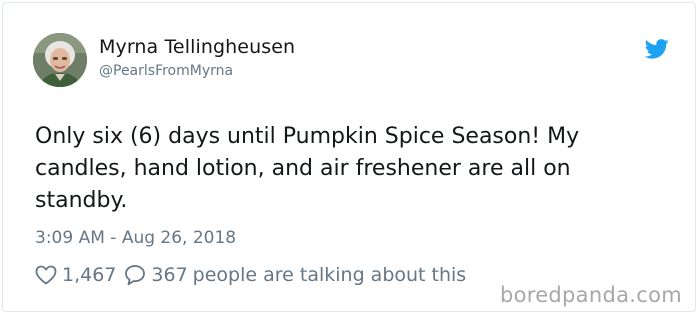 The width and height of the screenshot is (700, 316). I want to click on avatar, so click(60, 60).